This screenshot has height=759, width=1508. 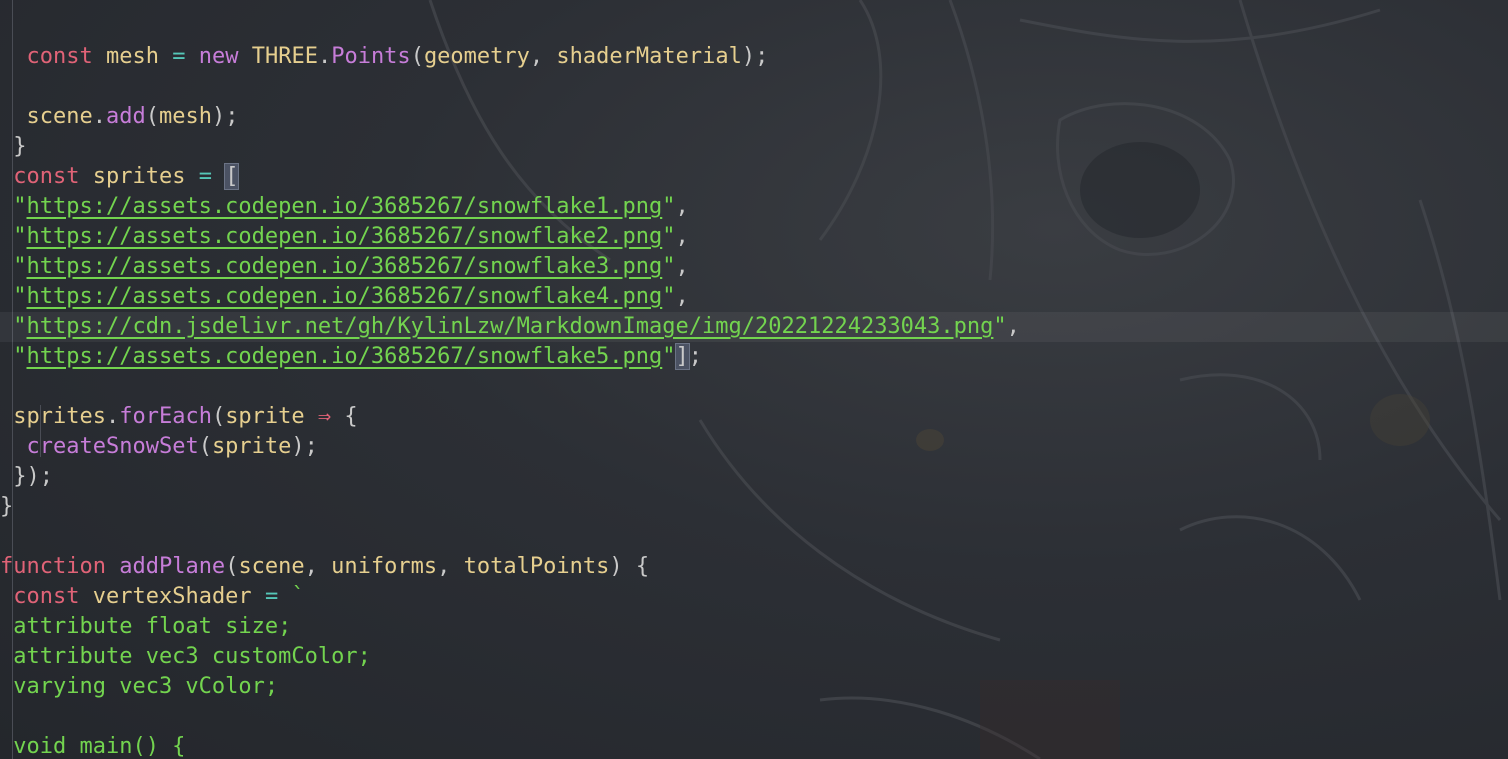 What do you see at coordinates (682, 356) in the screenshot?
I see `matched-bracket: ]` at bounding box center [682, 356].